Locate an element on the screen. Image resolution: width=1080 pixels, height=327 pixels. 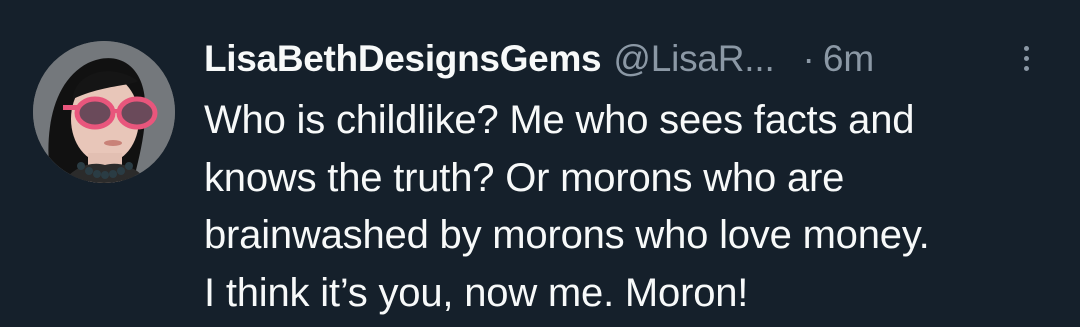
tweet-text-line: brainwashed by morons who love money. is located at coordinates (567, 235).